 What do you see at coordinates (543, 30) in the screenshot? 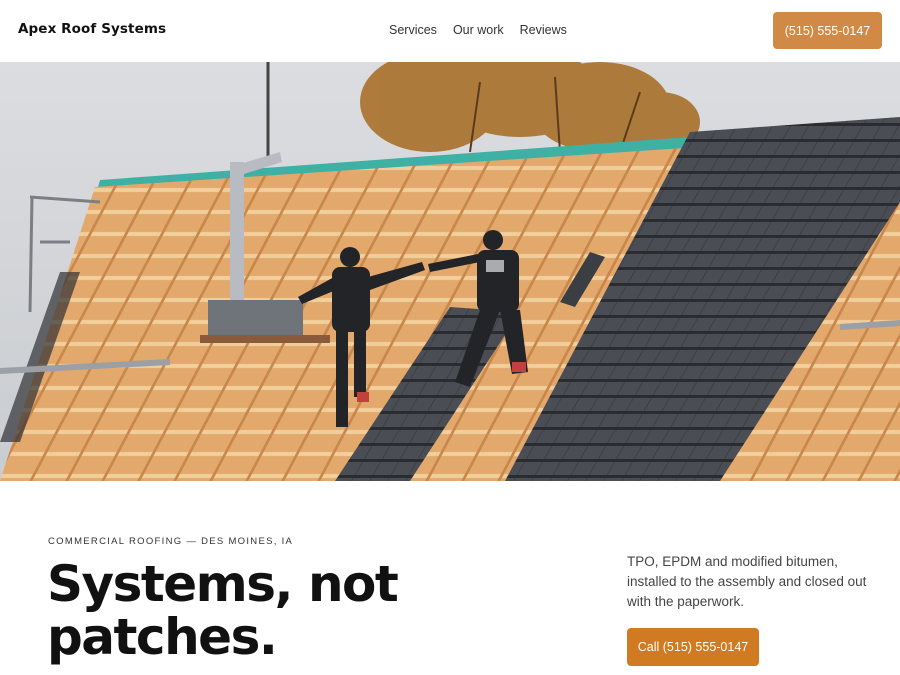
I see `nav-reviews: Reviews` at bounding box center [543, 30].